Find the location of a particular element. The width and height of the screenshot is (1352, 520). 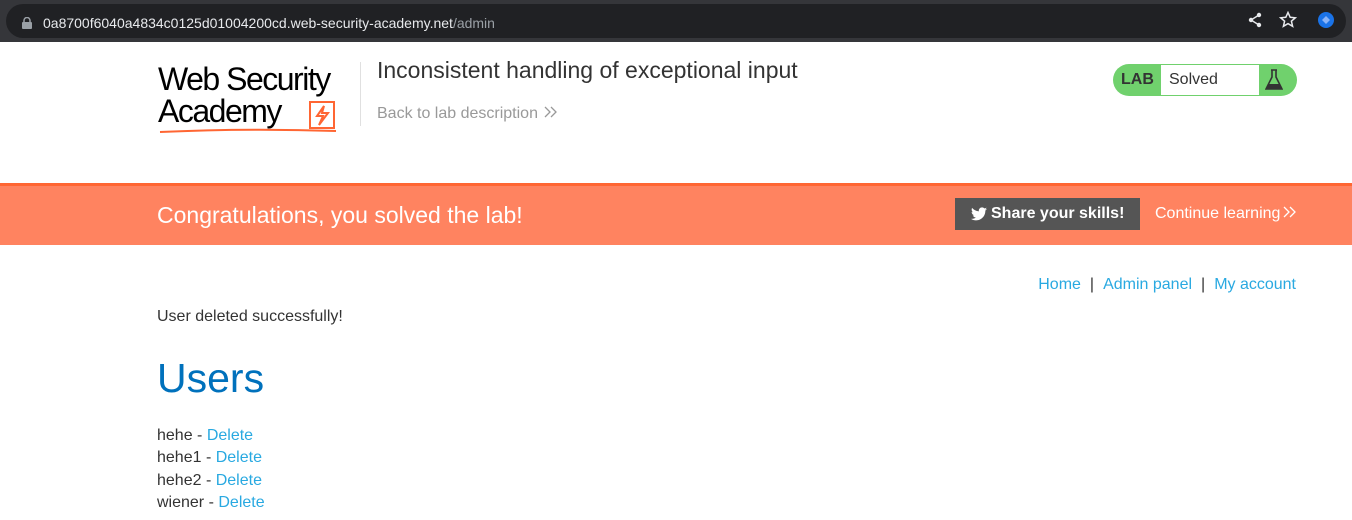

top-nav: Home | Admin panel | My account is located at coordinates (1167, 285).